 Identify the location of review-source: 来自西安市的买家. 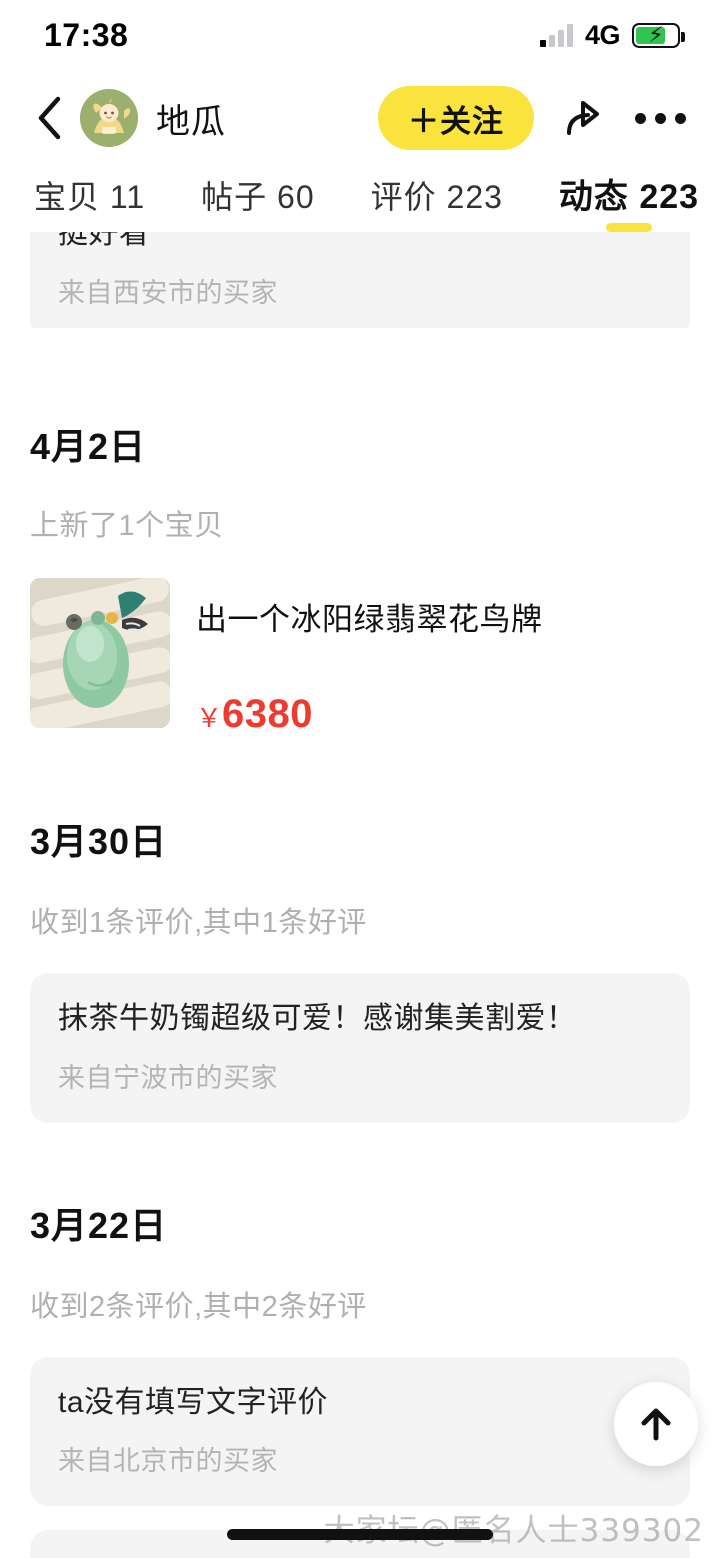
(168, 292).